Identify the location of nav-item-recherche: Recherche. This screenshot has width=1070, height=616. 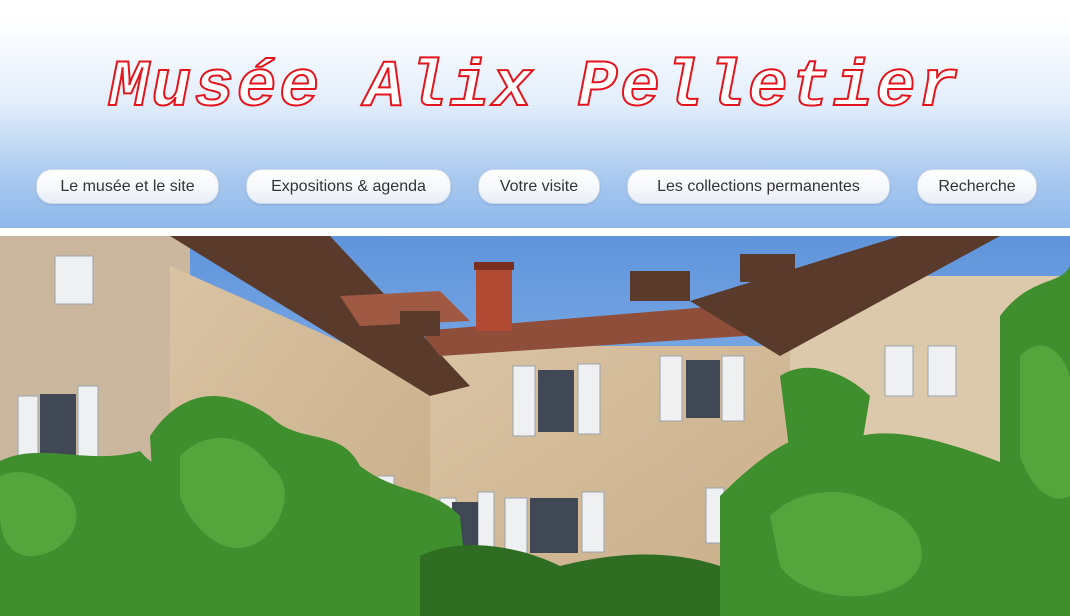
(977, 186).